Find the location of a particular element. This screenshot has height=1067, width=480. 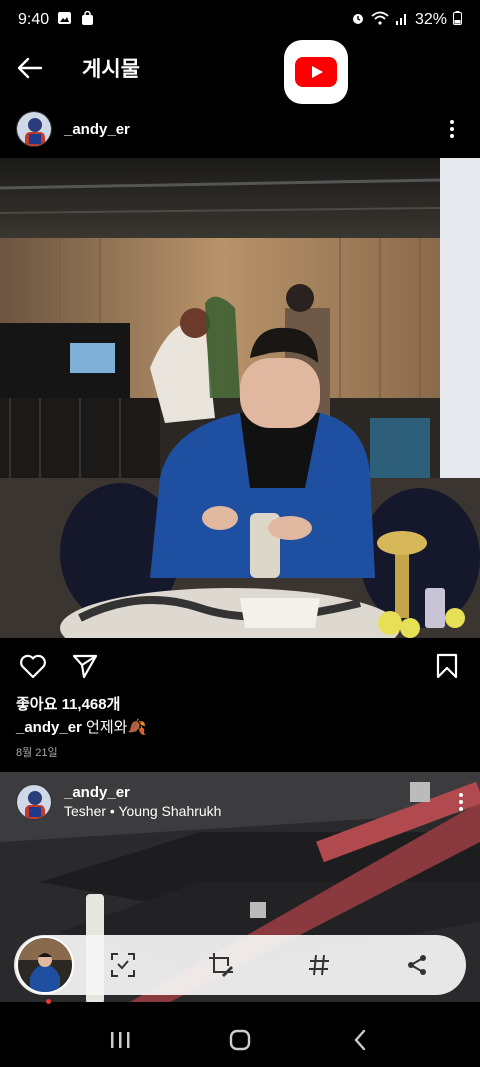

recent-apps-icon is located at coordinates (120, 1039).